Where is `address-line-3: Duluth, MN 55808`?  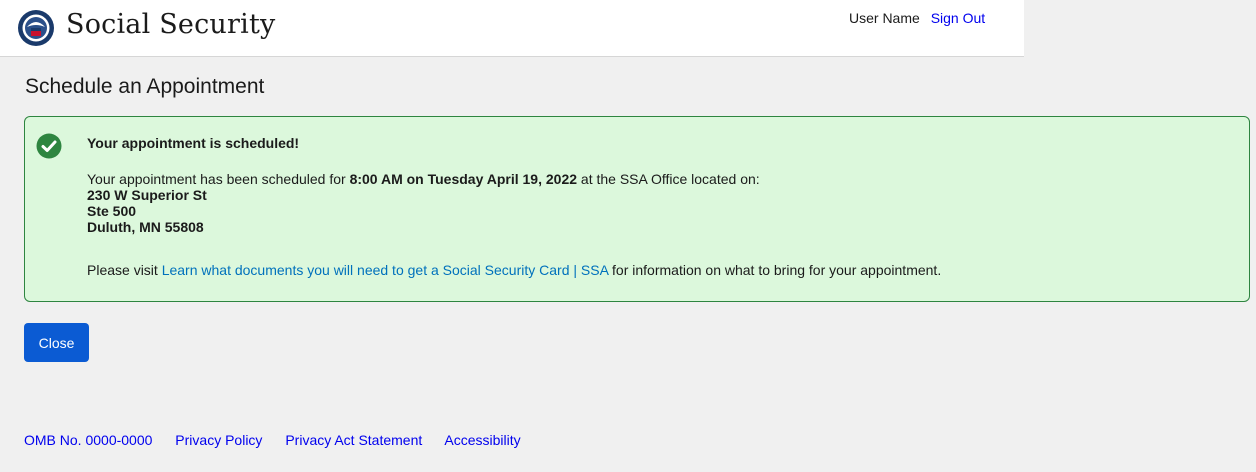
address-line-3: Duluth, MN 55808 is located at coordinates (145, 227).